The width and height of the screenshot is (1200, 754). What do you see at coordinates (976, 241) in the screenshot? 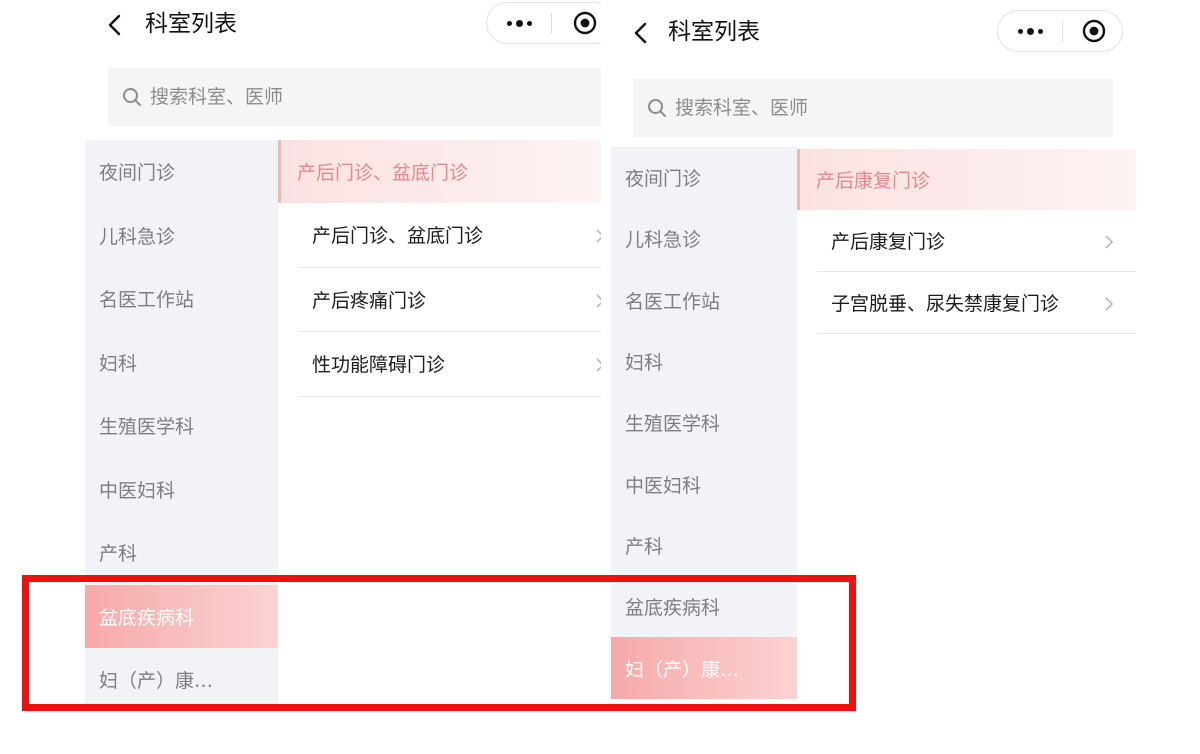
I see `list-item: 产后康复门诊` at bounding box center [976, 241].